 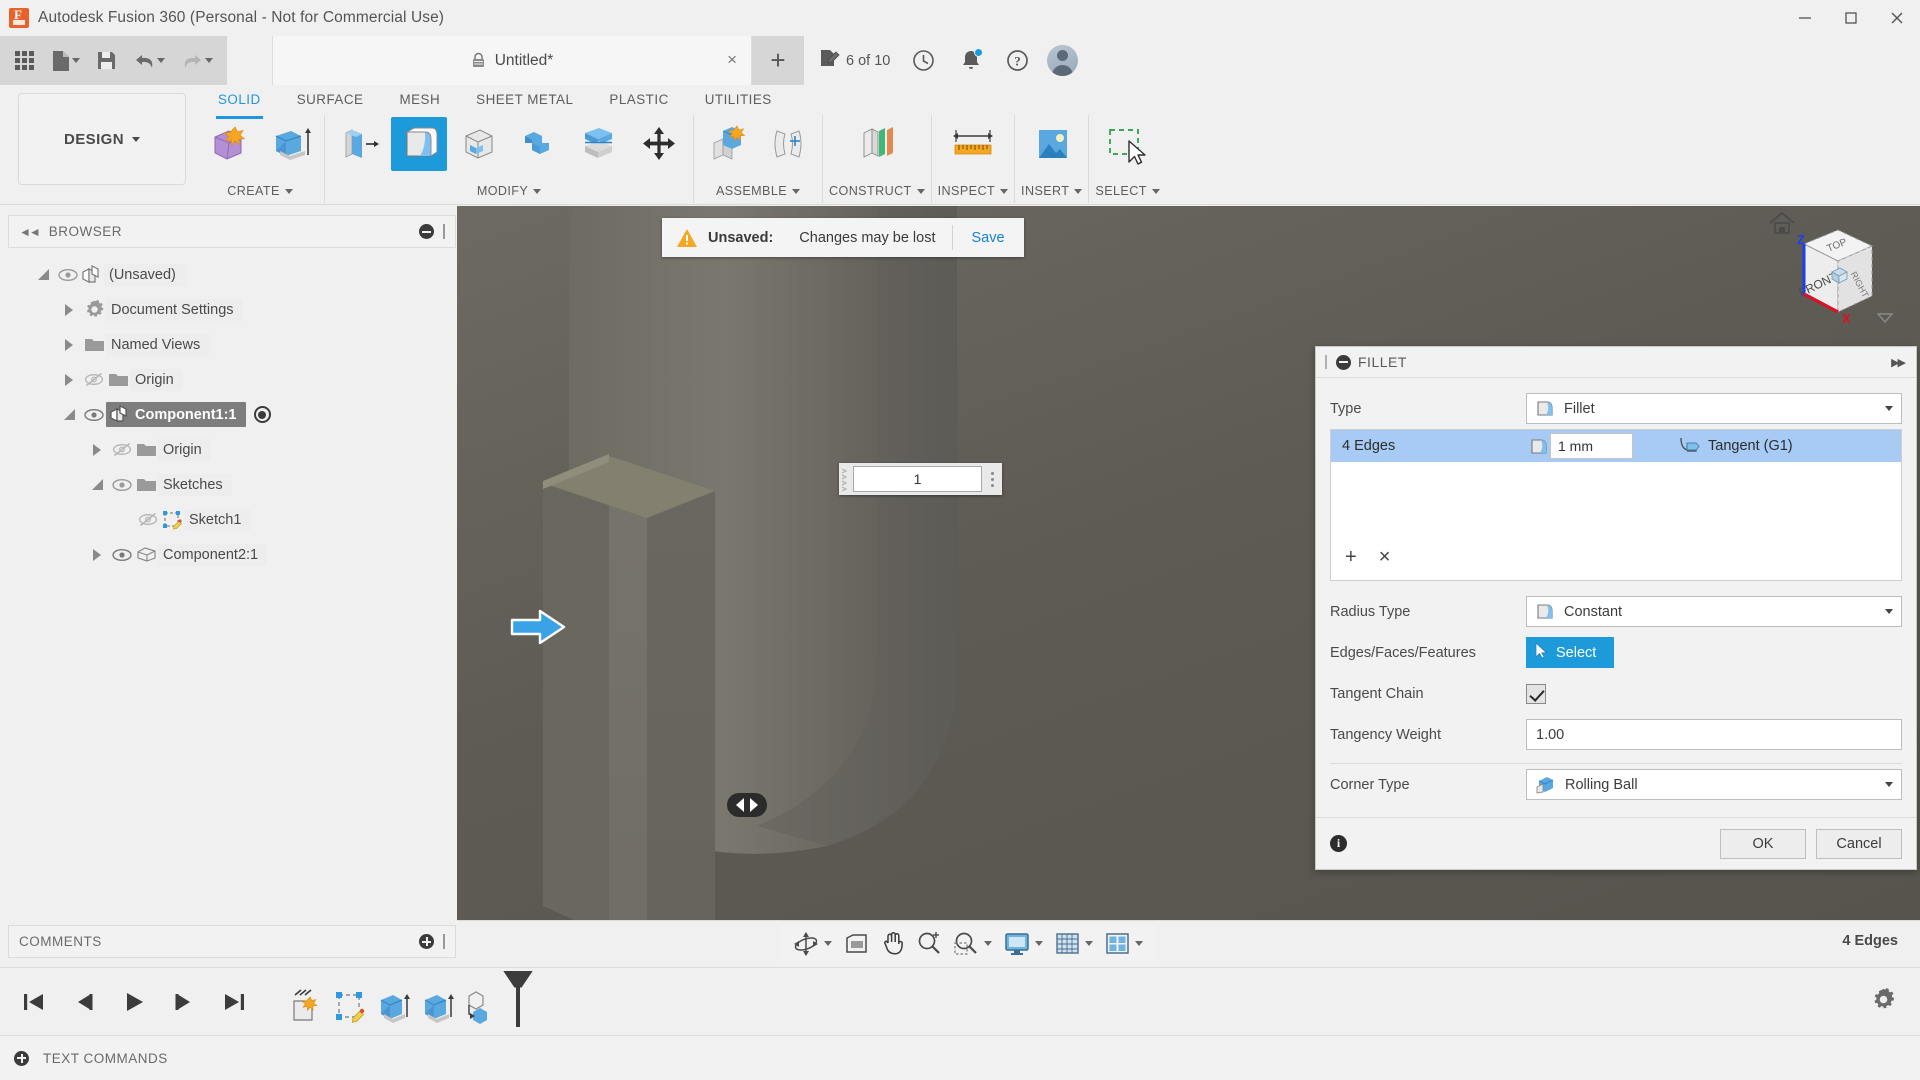 What do you see at coordinates (1052, 193) in the screenshot?
I see `ribbon-group-insert-label: INSERT` at bounding box center [1052, 193].